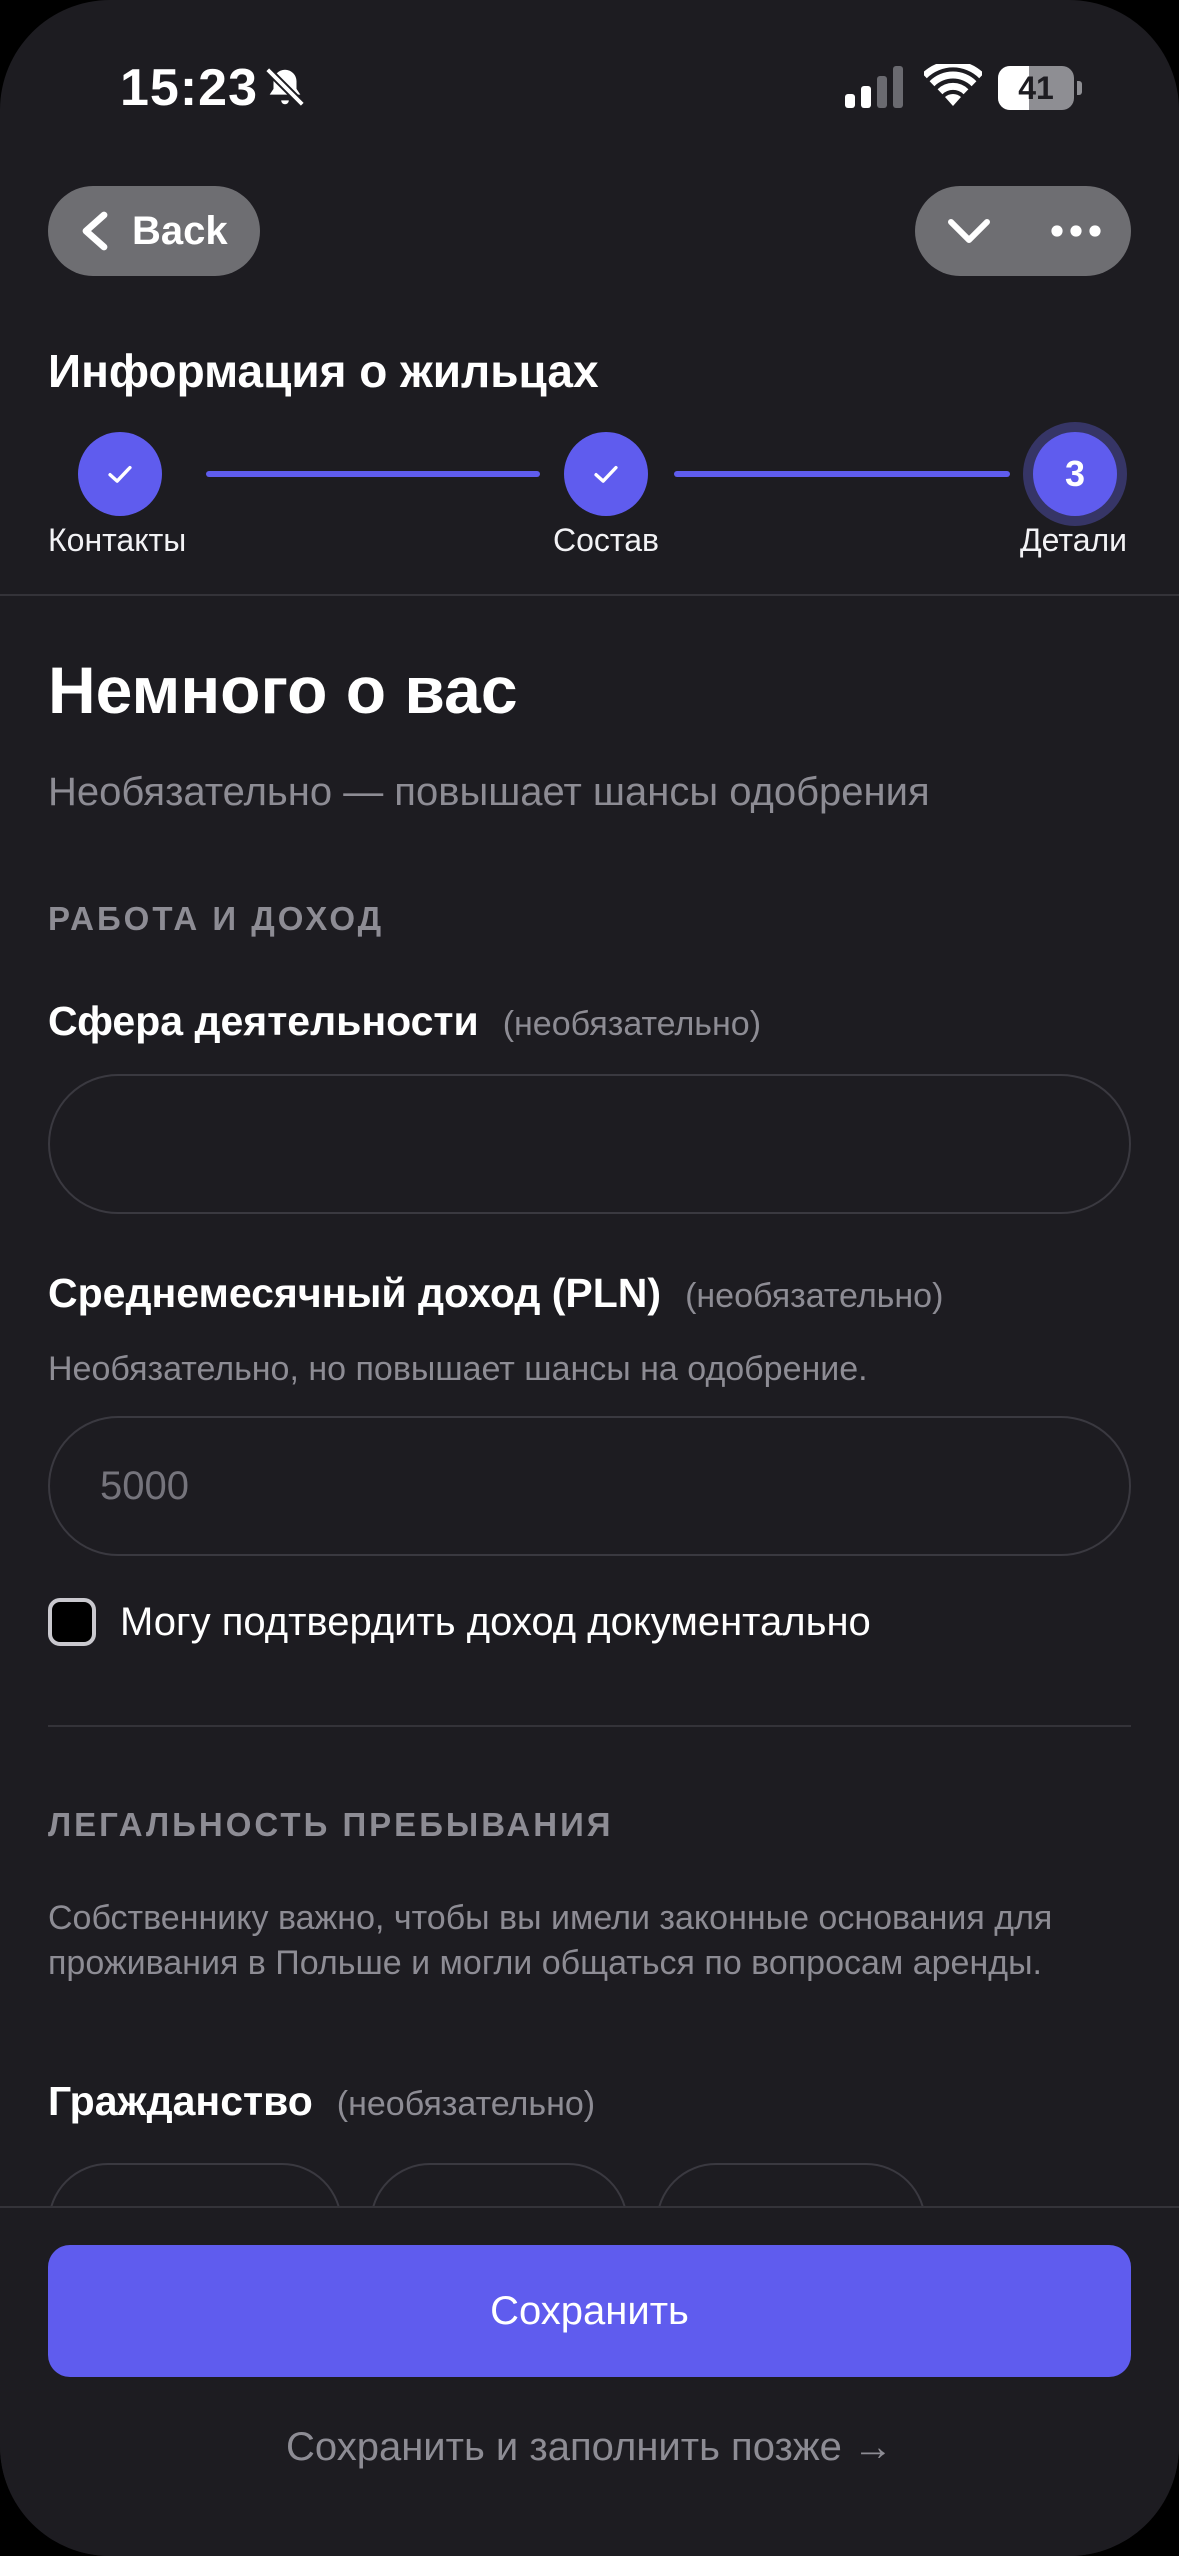  What do you see at coordinates (606, 540) in the screenshot?
I see `step-label-composition: Состав` at bounding box center [606, 540].